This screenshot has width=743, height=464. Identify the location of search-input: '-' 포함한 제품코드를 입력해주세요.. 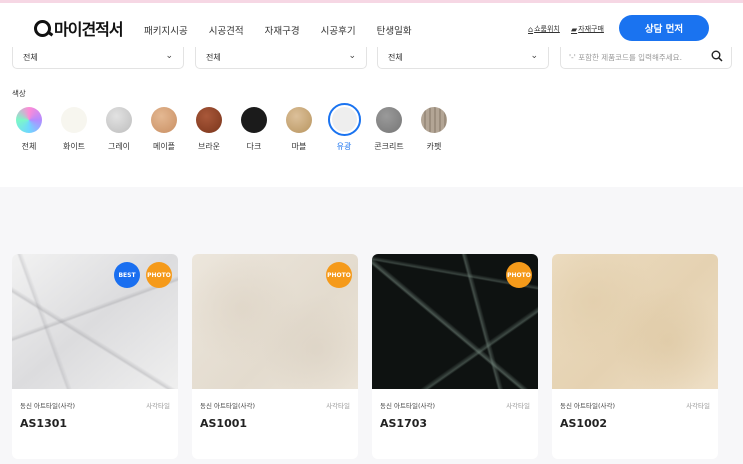
(625, 57).